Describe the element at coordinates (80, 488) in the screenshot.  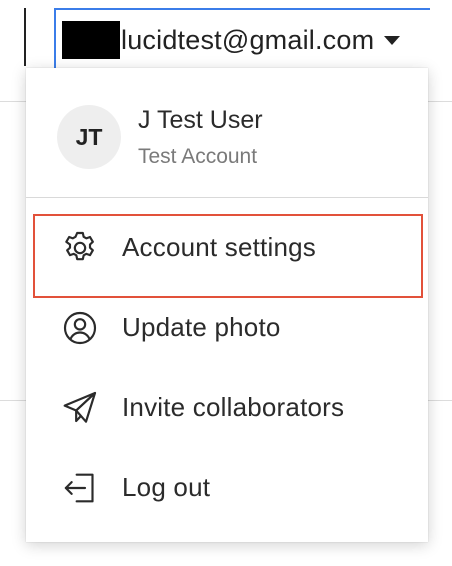
I see `log-out-icon` at that location.